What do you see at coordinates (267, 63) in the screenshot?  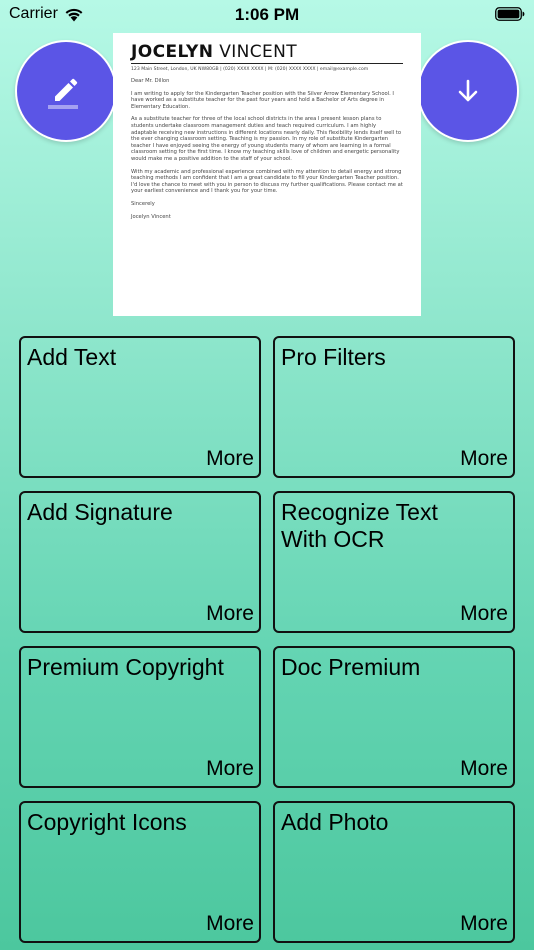 I see `document-divider` at bounding box center [267, 63].